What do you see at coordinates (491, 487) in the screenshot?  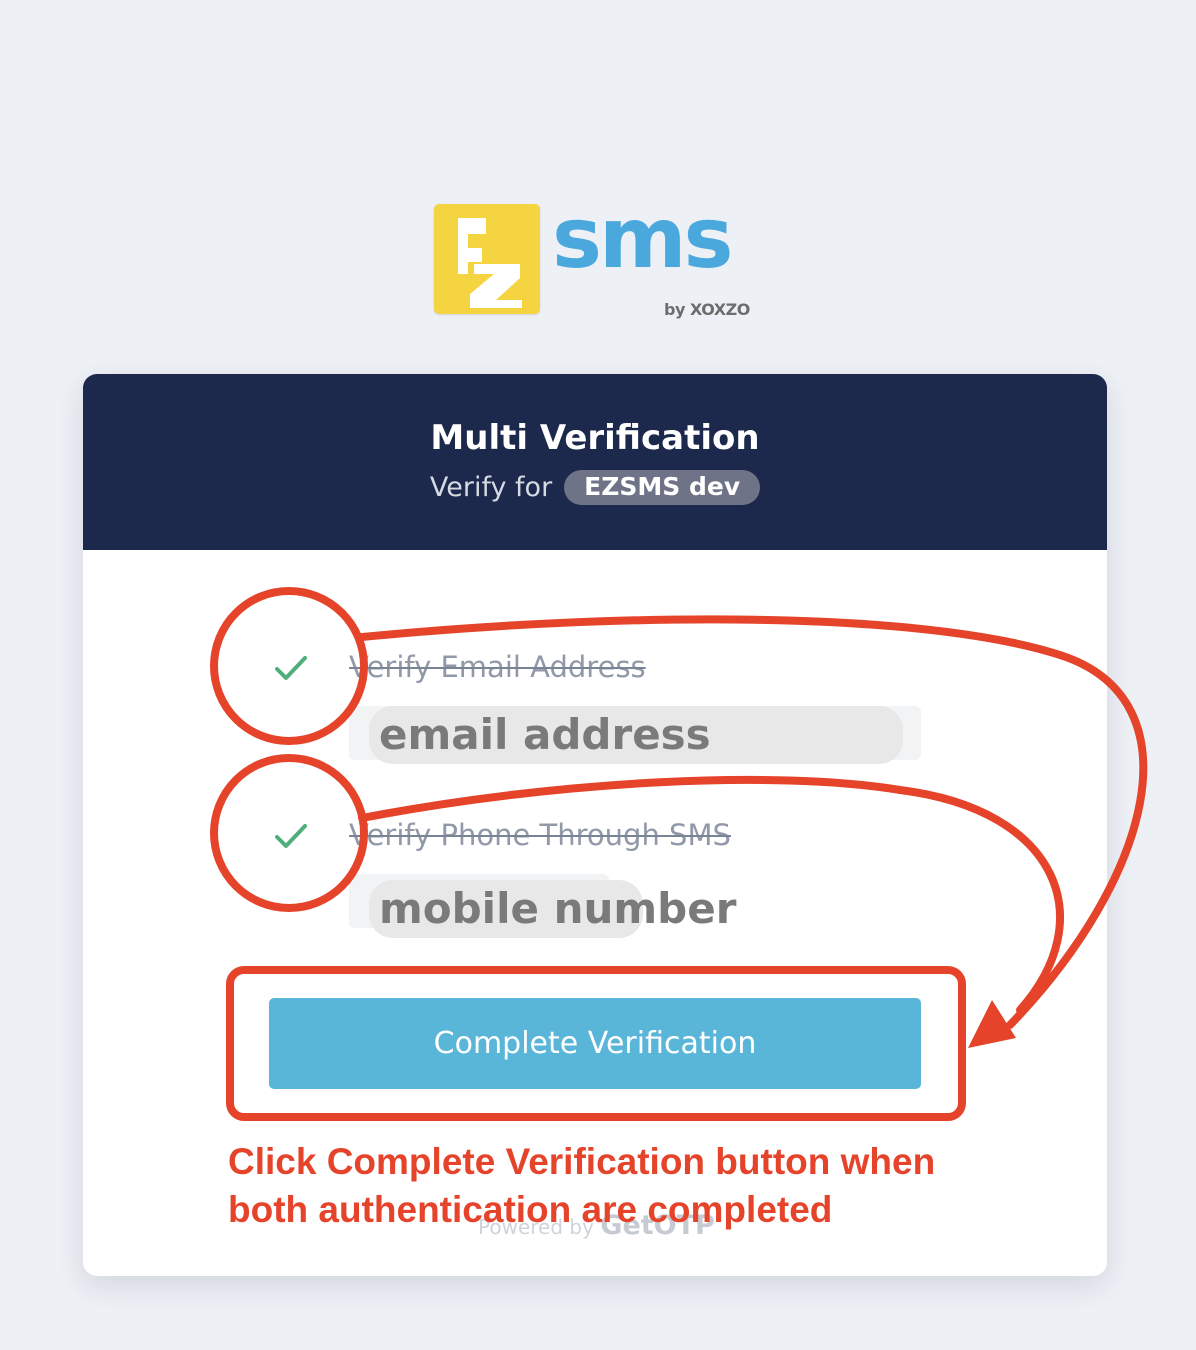 I see `verify-for-label: Verify for` at bounding box center [491, 487].